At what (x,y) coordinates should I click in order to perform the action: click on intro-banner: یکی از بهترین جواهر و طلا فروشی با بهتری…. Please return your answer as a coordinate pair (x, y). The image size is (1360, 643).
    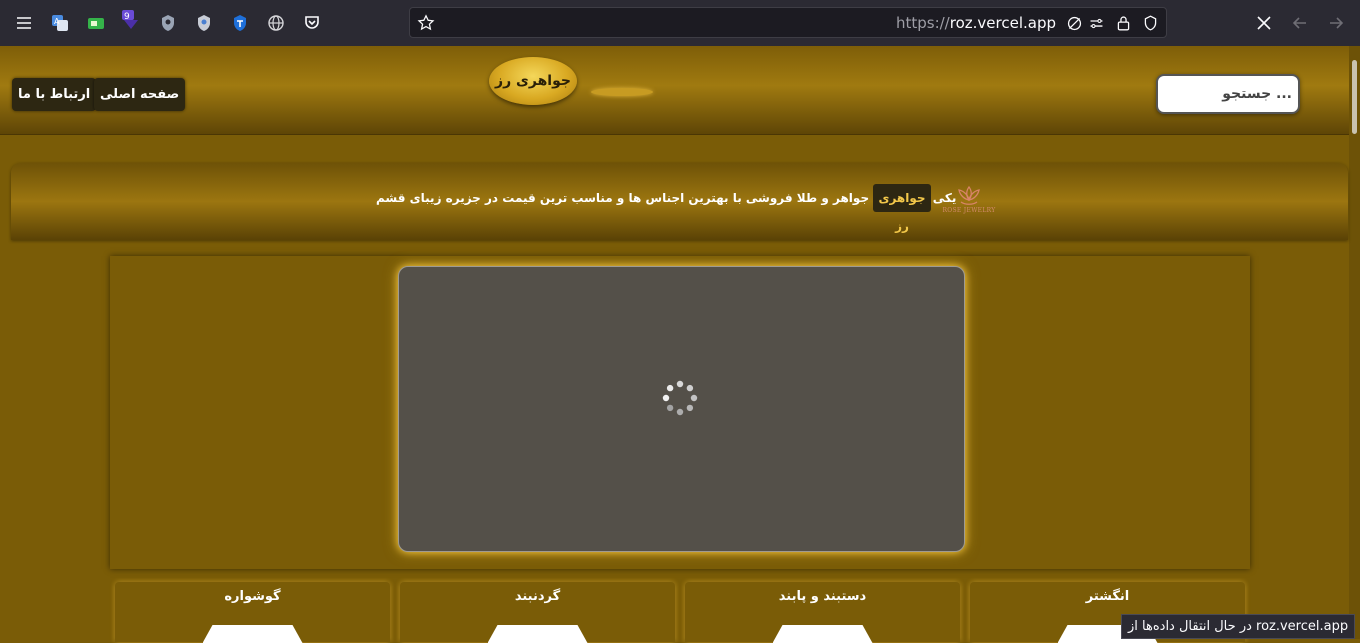
    Looking at the image, I should click on (679, 201).